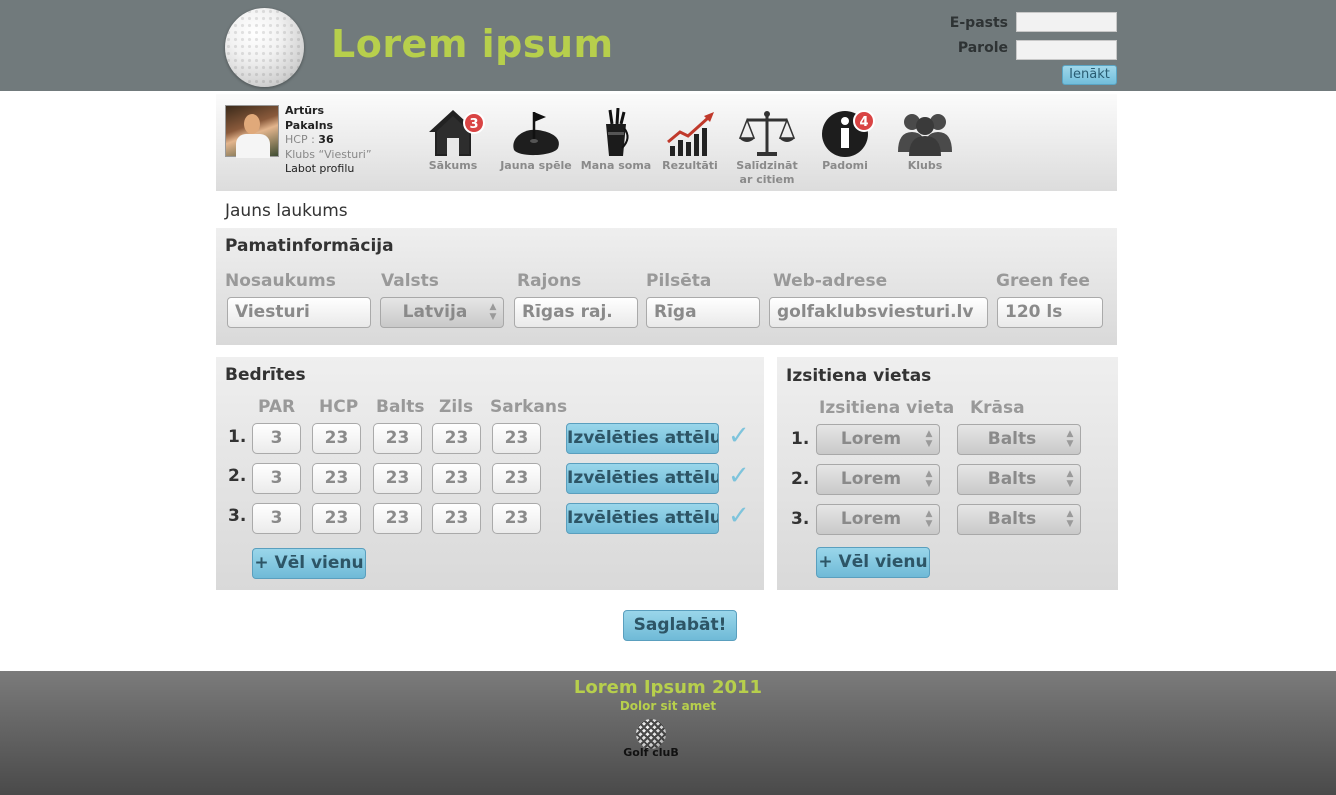 This screenshot has width=1336, height=795. Describe the element at coordinates (237, 437) in the screenshot. I see `hole-row-number: 1.` at that location.